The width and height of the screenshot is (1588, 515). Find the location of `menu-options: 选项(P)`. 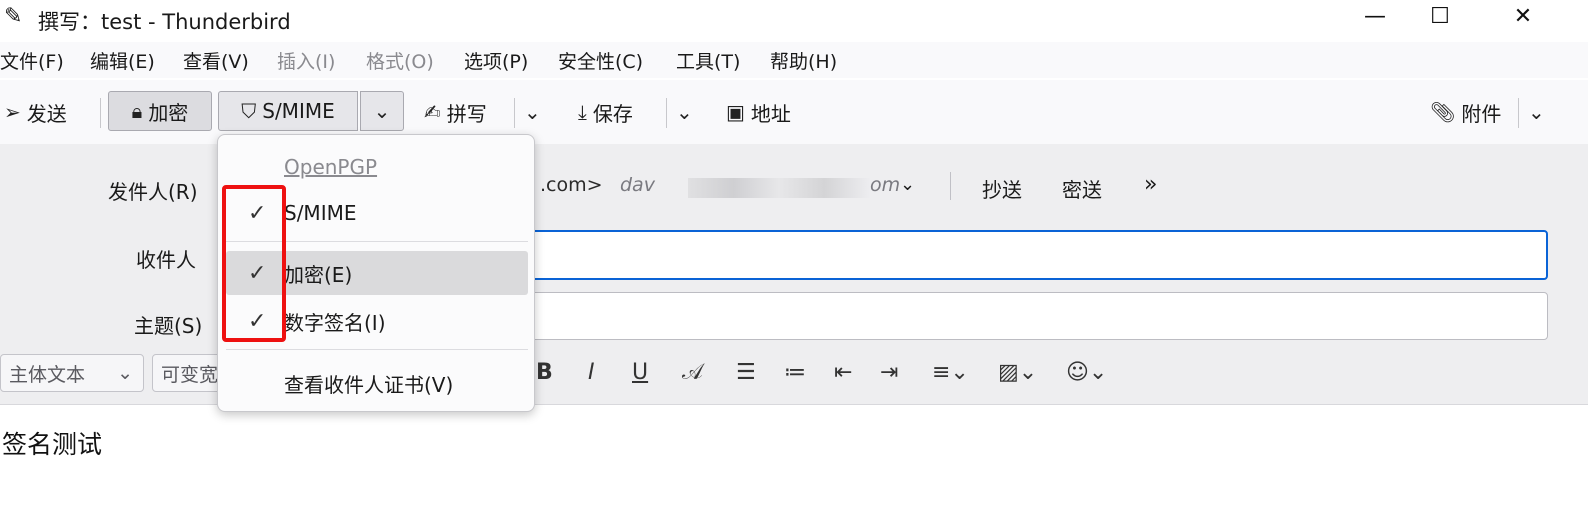

menu-options: 选项(P) is located at coordinates (496, 60).